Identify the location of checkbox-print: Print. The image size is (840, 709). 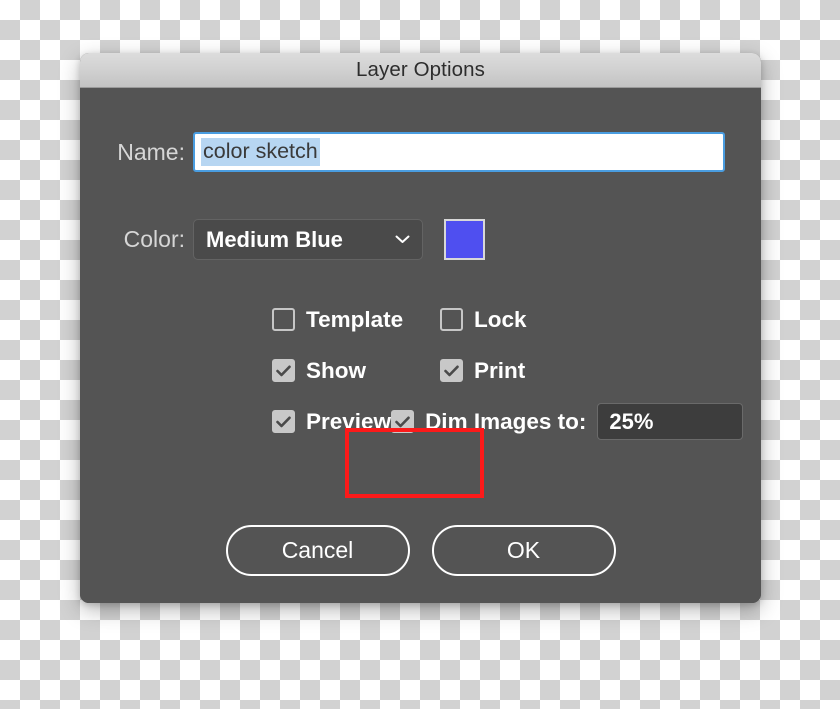
(482, 371).